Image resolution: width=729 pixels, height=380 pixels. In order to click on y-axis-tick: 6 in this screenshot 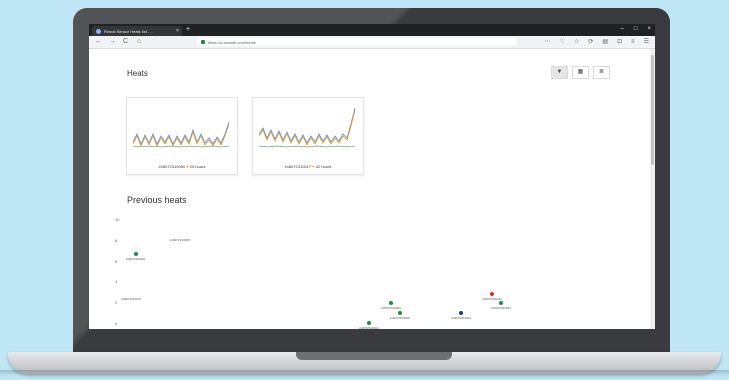, I will do `click(116, 261)`.